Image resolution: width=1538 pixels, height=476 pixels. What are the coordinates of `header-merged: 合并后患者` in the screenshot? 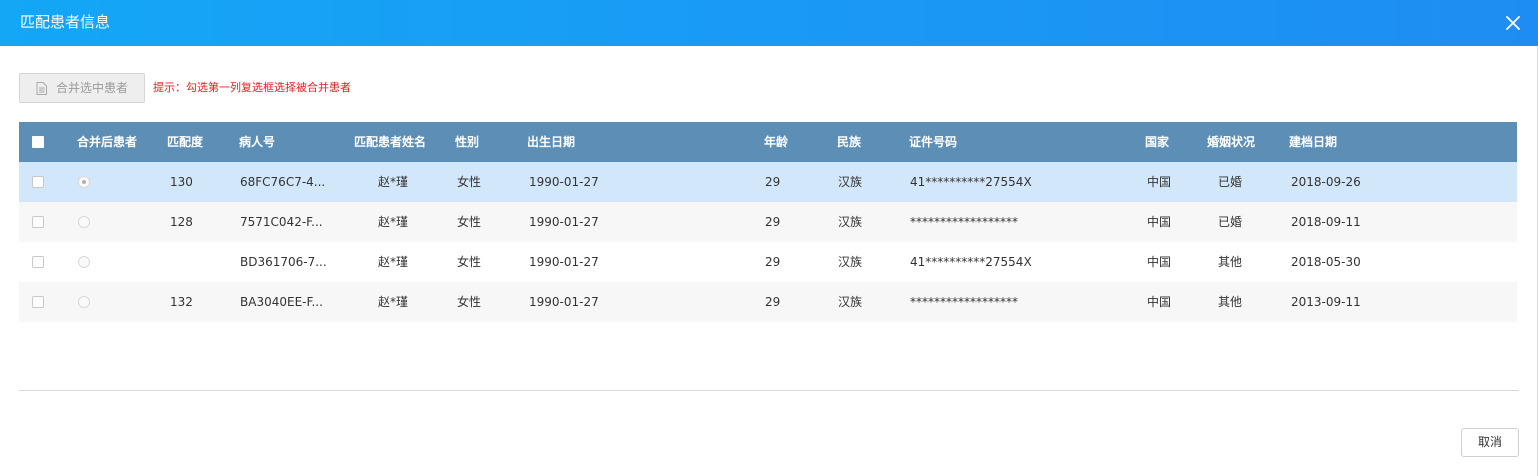 It's located at (107, 142).